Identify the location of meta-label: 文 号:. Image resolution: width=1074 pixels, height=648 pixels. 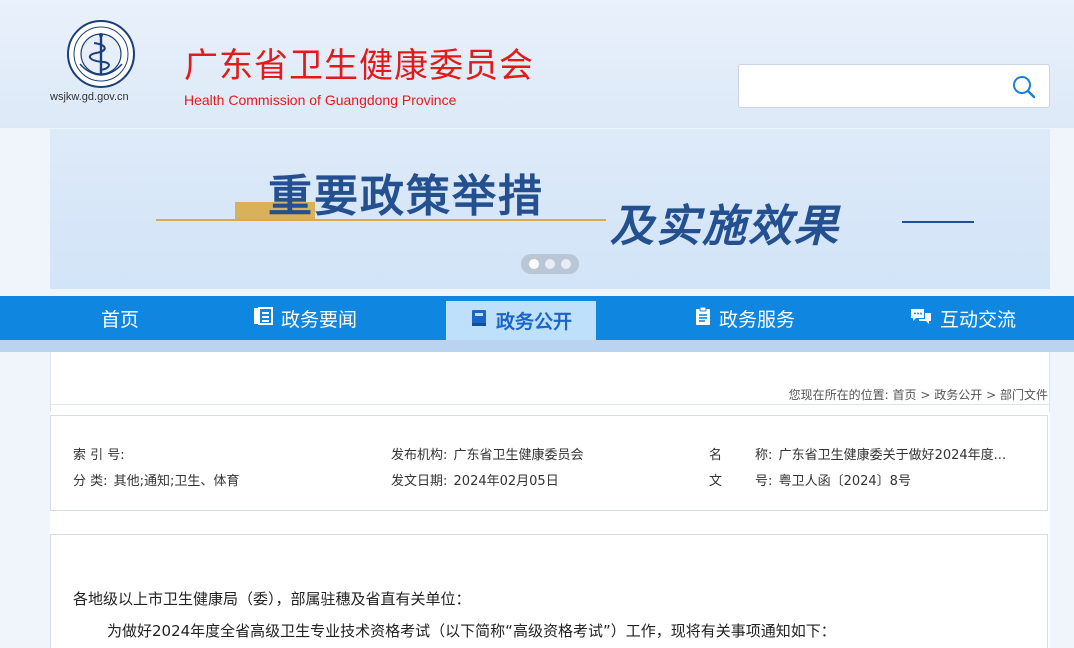
(741, 481).